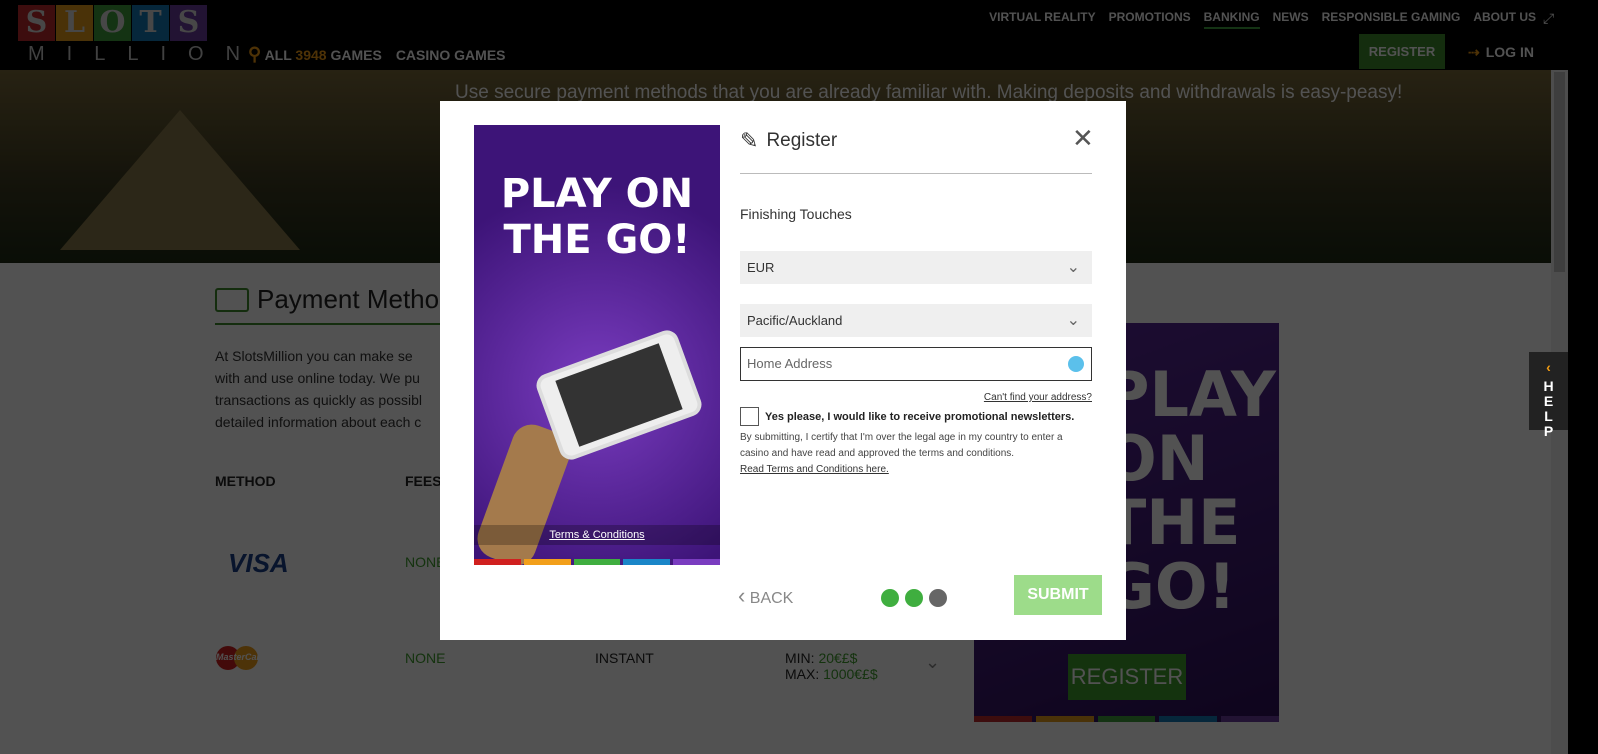  Describe the element at coordinates (74, 23) in the screenshot. I see `logo-tile: L` at that location.